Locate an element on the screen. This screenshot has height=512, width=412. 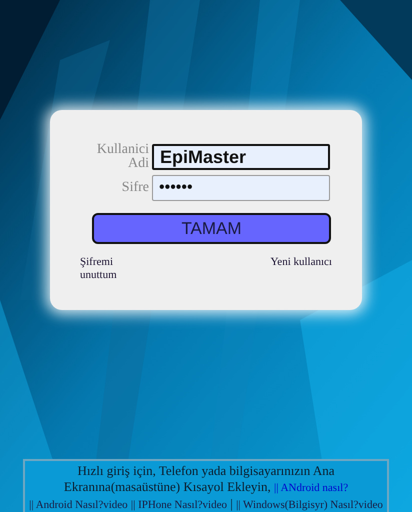
help-link: || IPHone Nasıl?video is located at coordinates (178, 505).